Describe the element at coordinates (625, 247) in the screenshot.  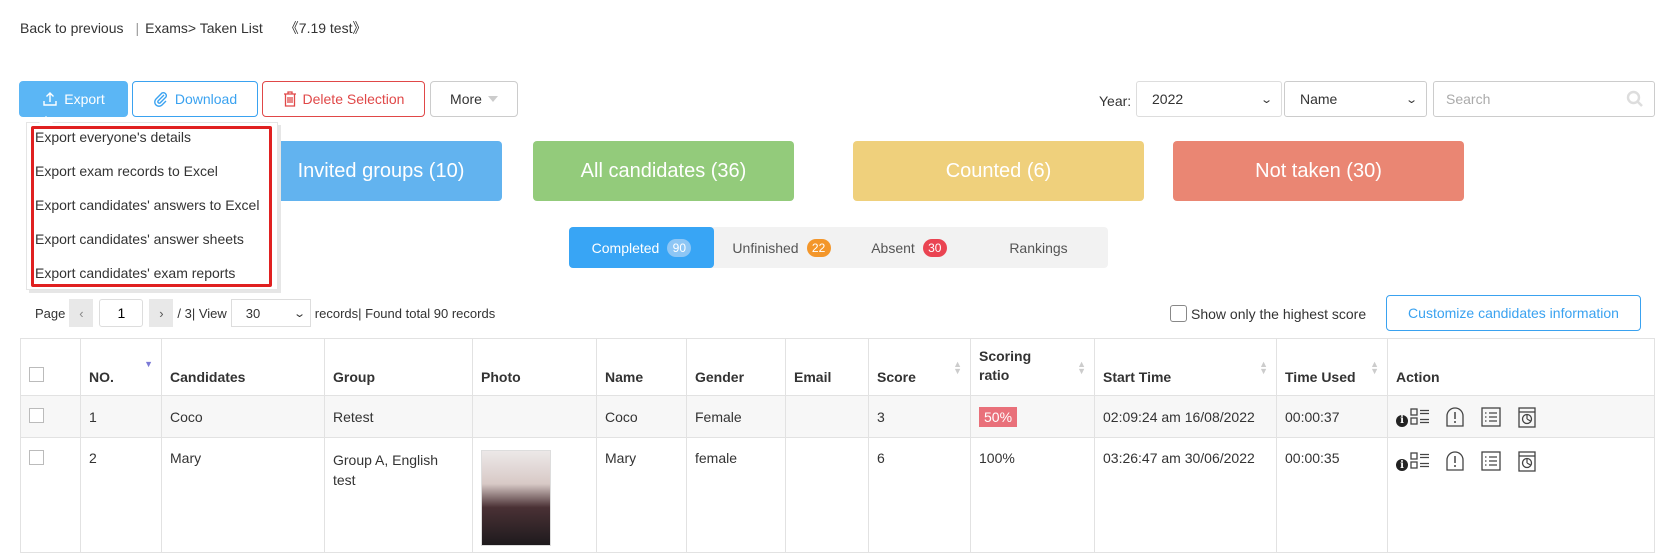
I see `tab-label: Completed` at that location.